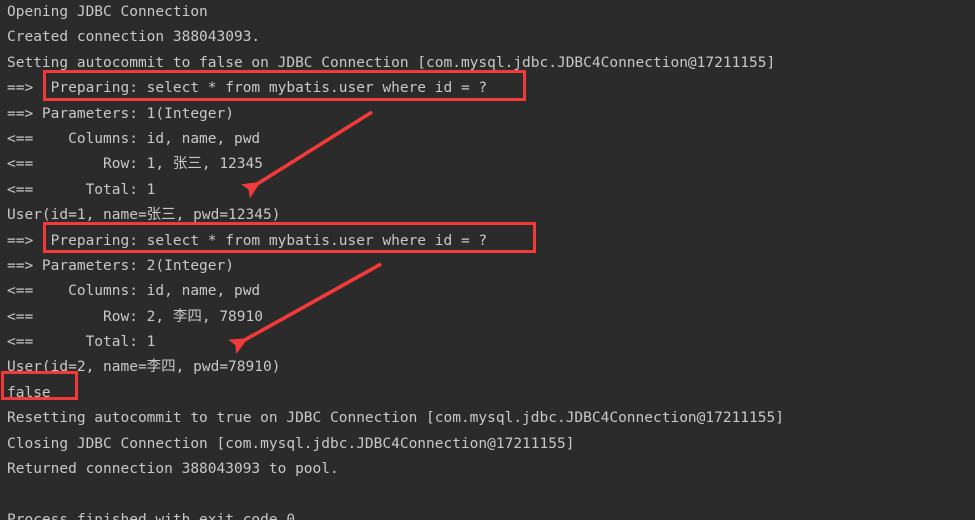 Image resolution: width=975 pixels, height=520 pixels. What do you see at coordinates (134, 138) in the screenshot?
I see `console-line-columns-1: <== Columns: id, name, pwd` at bounding box center [134, 138].